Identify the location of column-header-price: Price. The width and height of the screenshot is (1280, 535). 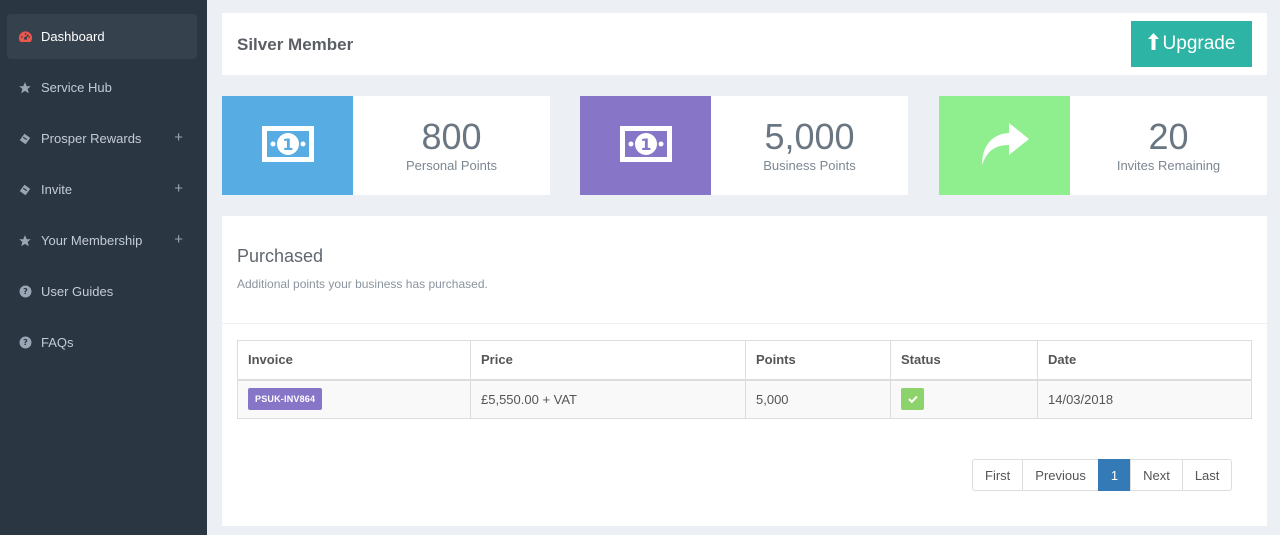
(608, 360).